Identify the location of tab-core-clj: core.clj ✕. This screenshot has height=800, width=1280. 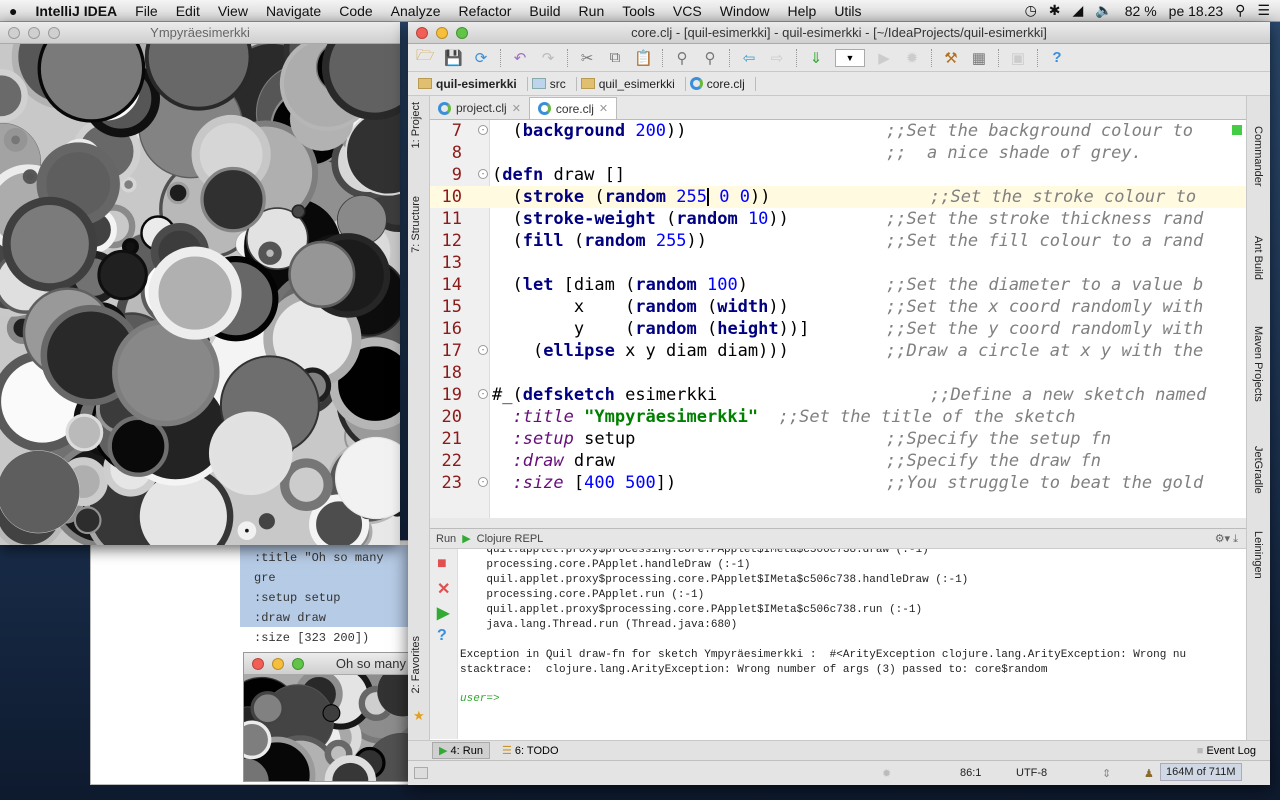
(573, 108).